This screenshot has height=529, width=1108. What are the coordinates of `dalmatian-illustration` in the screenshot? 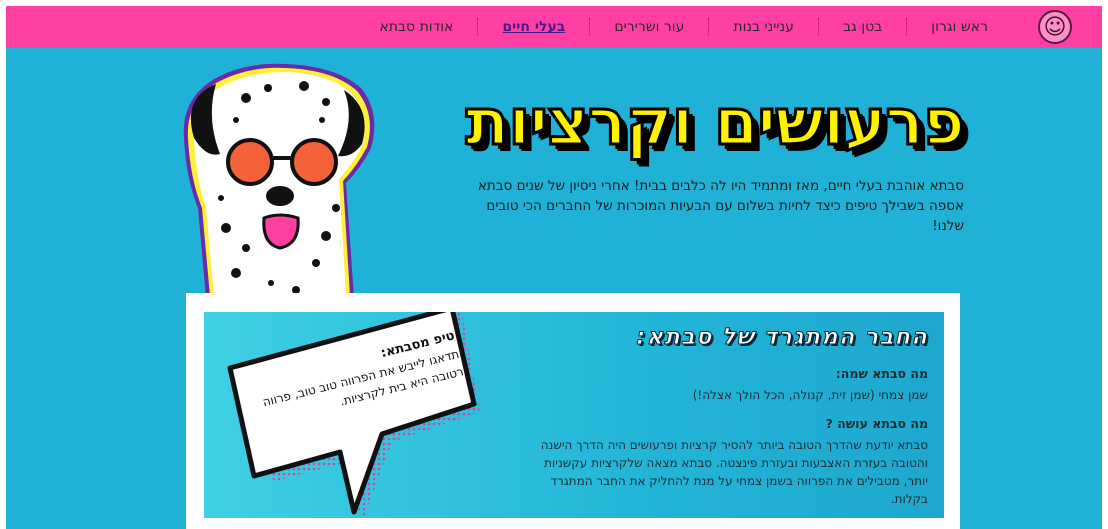 It's located at (279, 180).